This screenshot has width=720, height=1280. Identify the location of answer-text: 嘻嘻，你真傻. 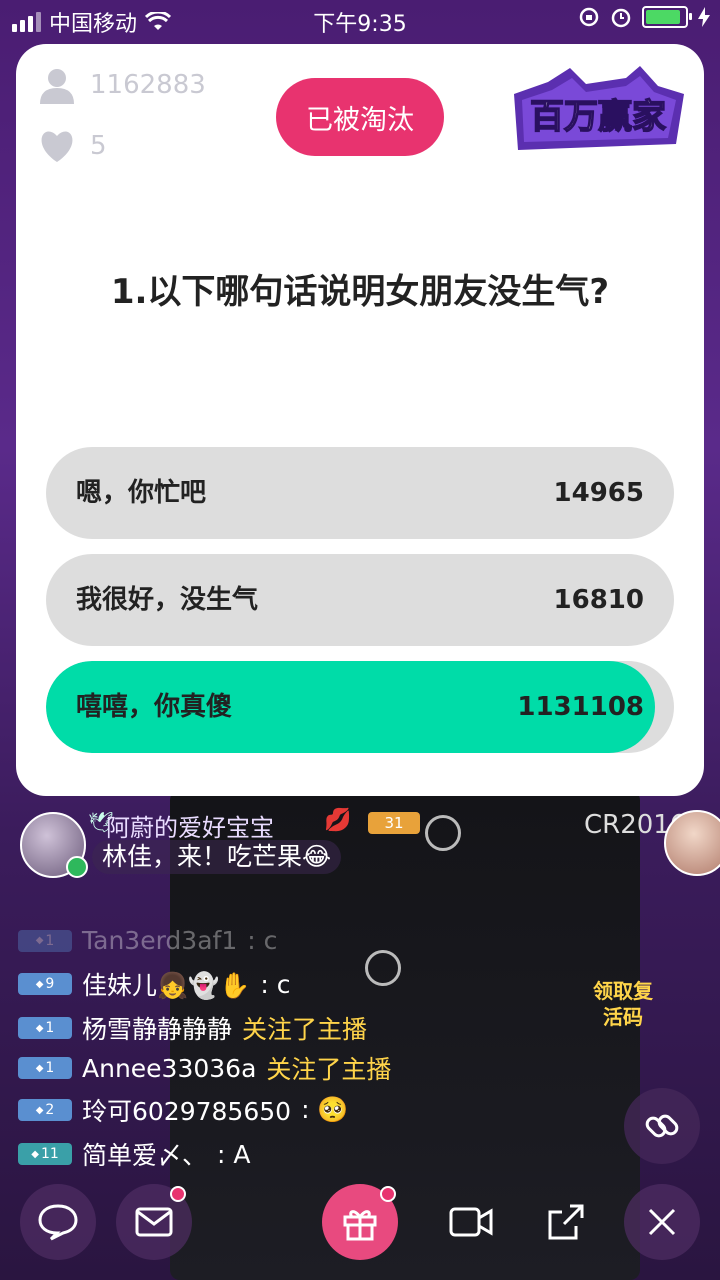
(154, 707).